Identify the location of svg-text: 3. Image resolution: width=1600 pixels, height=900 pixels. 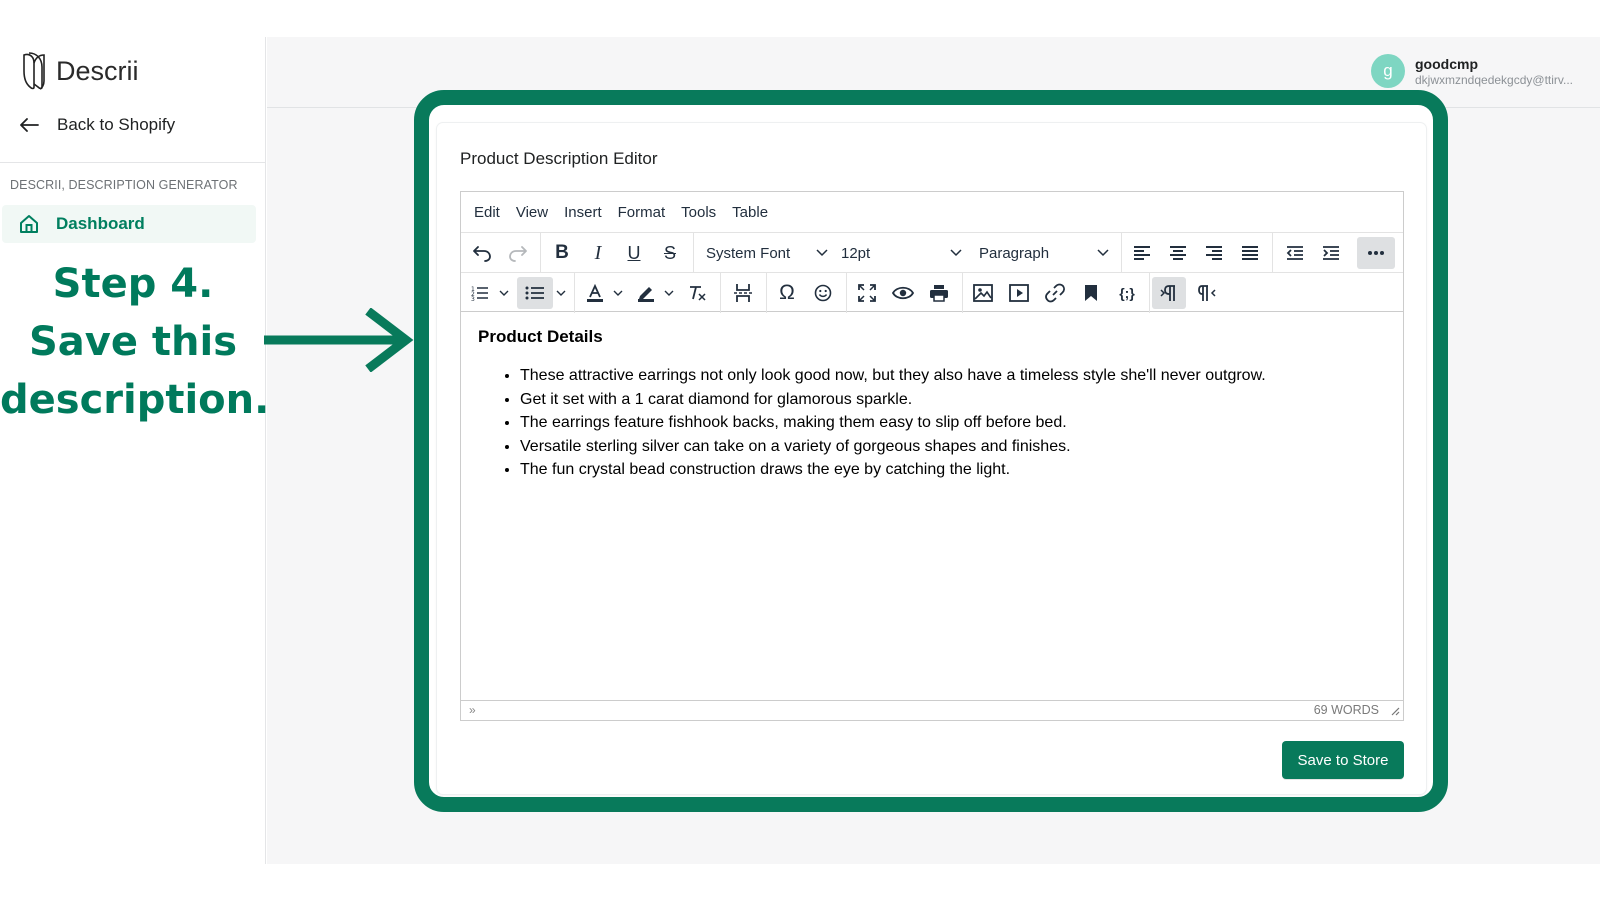
(473, 298).